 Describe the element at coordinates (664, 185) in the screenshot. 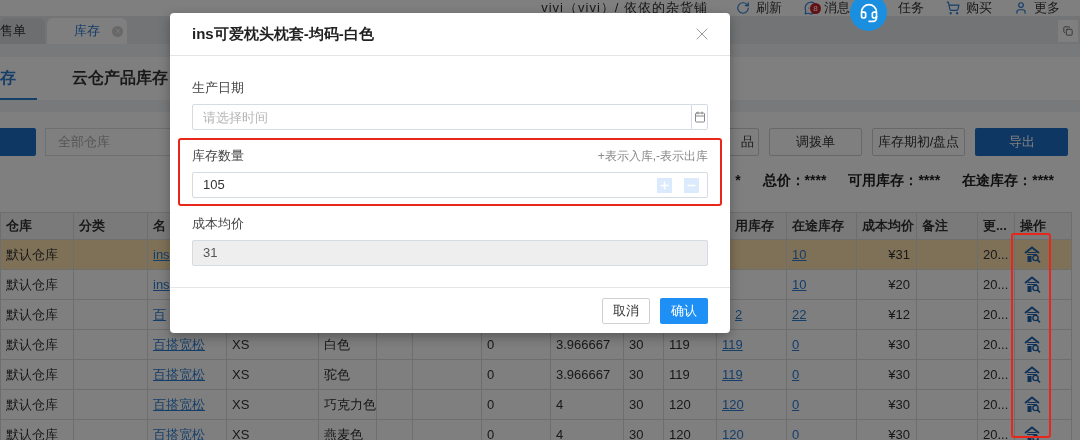

I see `plus-icon` at that location.